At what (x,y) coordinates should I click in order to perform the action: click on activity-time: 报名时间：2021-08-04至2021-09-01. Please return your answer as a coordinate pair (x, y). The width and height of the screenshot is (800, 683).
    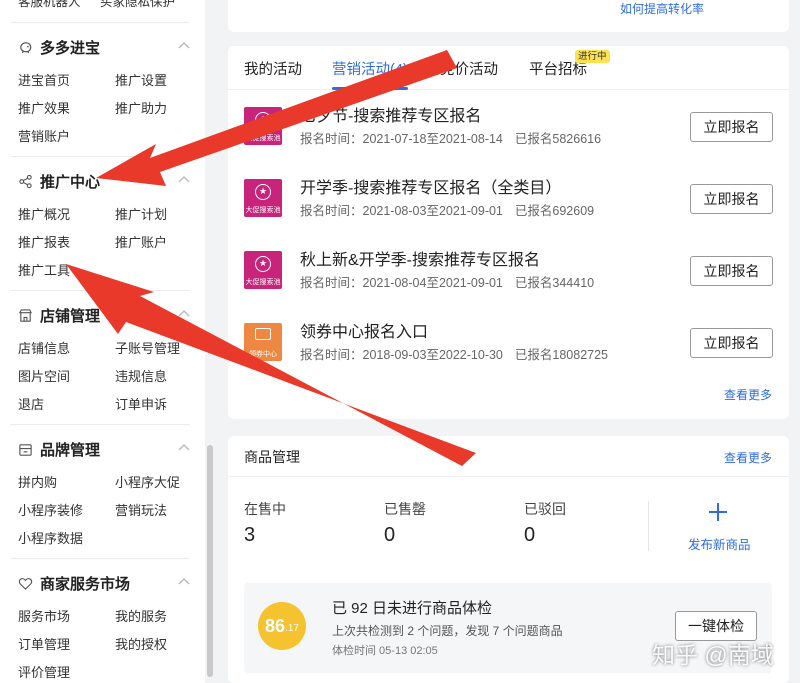
    Looking at the image, I should click on (401, 283).